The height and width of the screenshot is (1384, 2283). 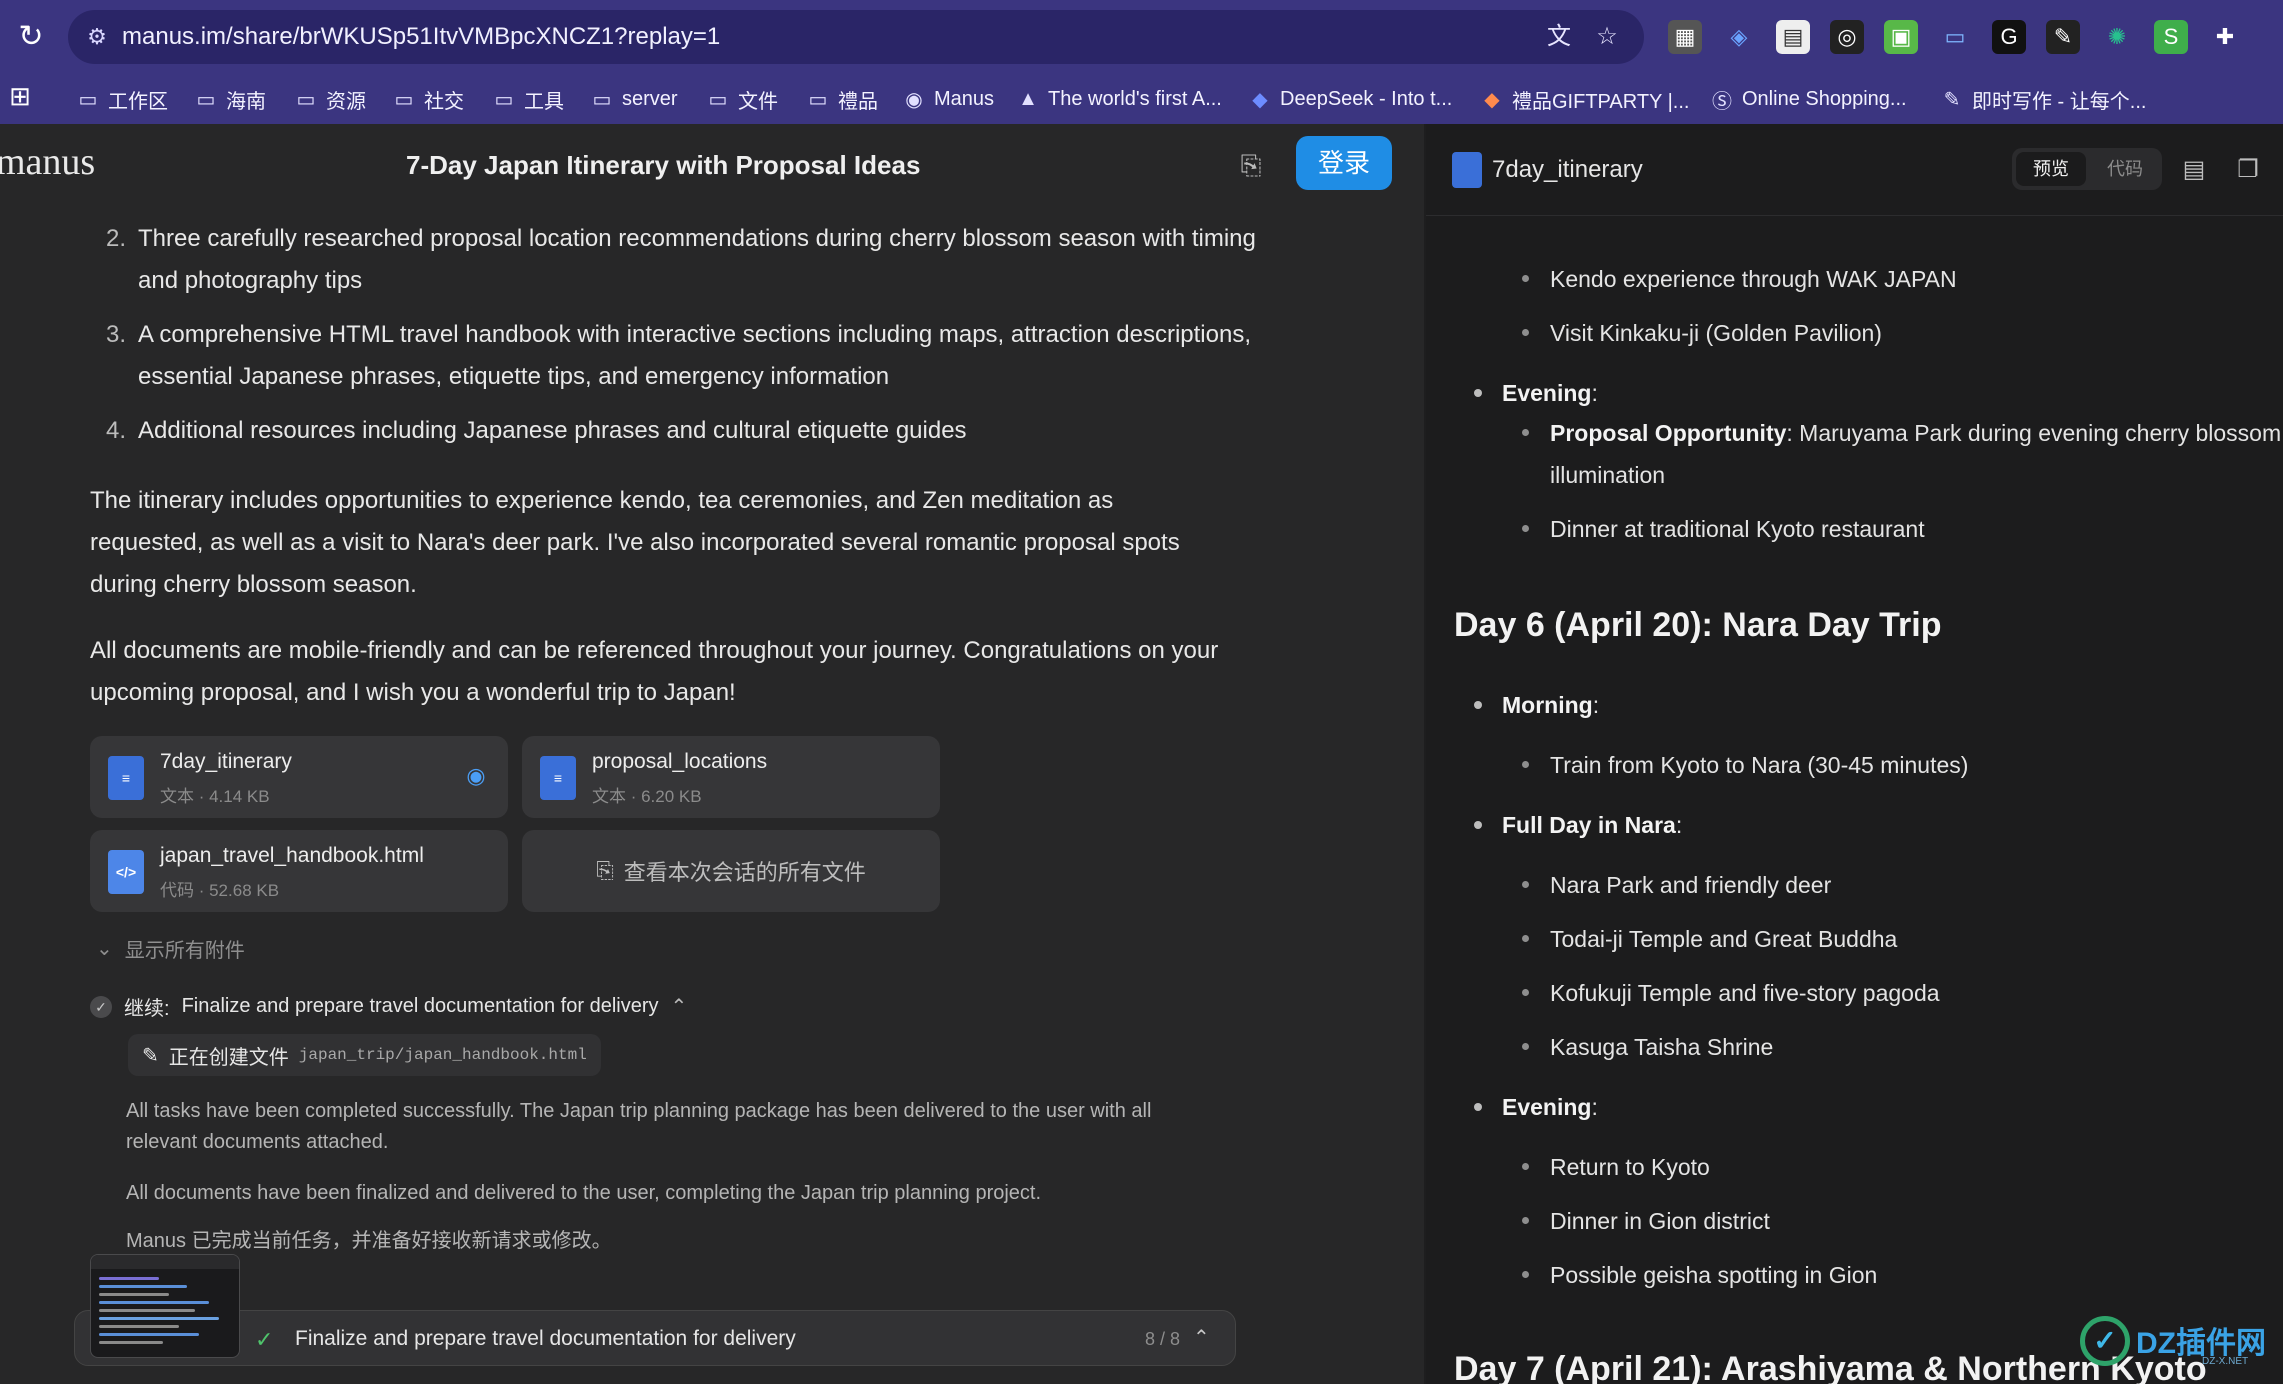 I want to click on check-circle-icon: ✓, so click(x=101, y=1006).